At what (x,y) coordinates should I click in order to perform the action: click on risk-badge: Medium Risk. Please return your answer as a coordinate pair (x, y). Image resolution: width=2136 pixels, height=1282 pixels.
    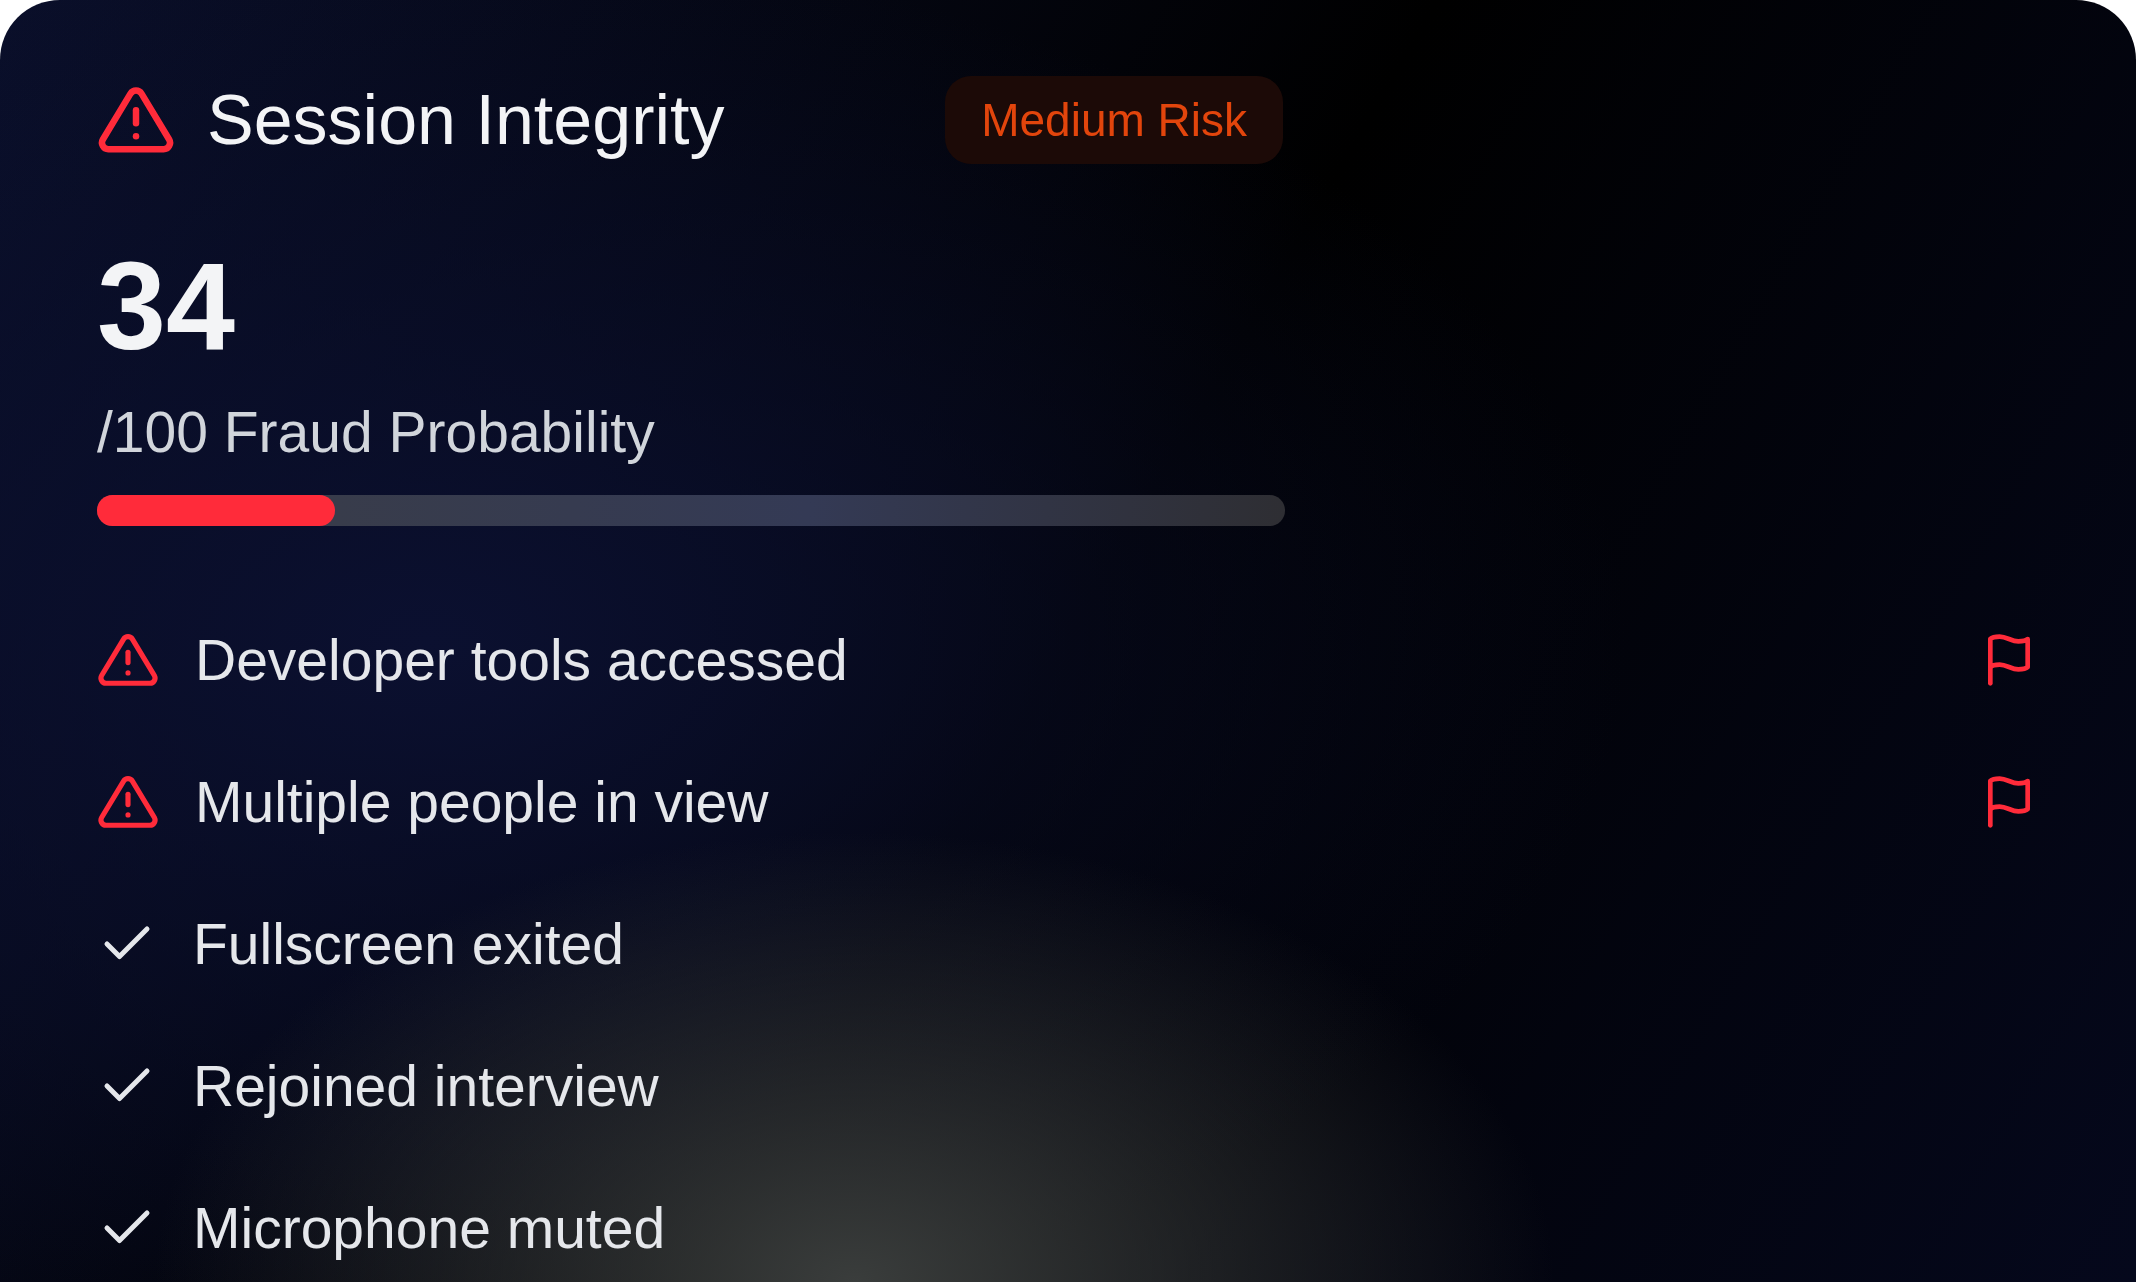
    Looking at the image, I should click on (1114, 120).